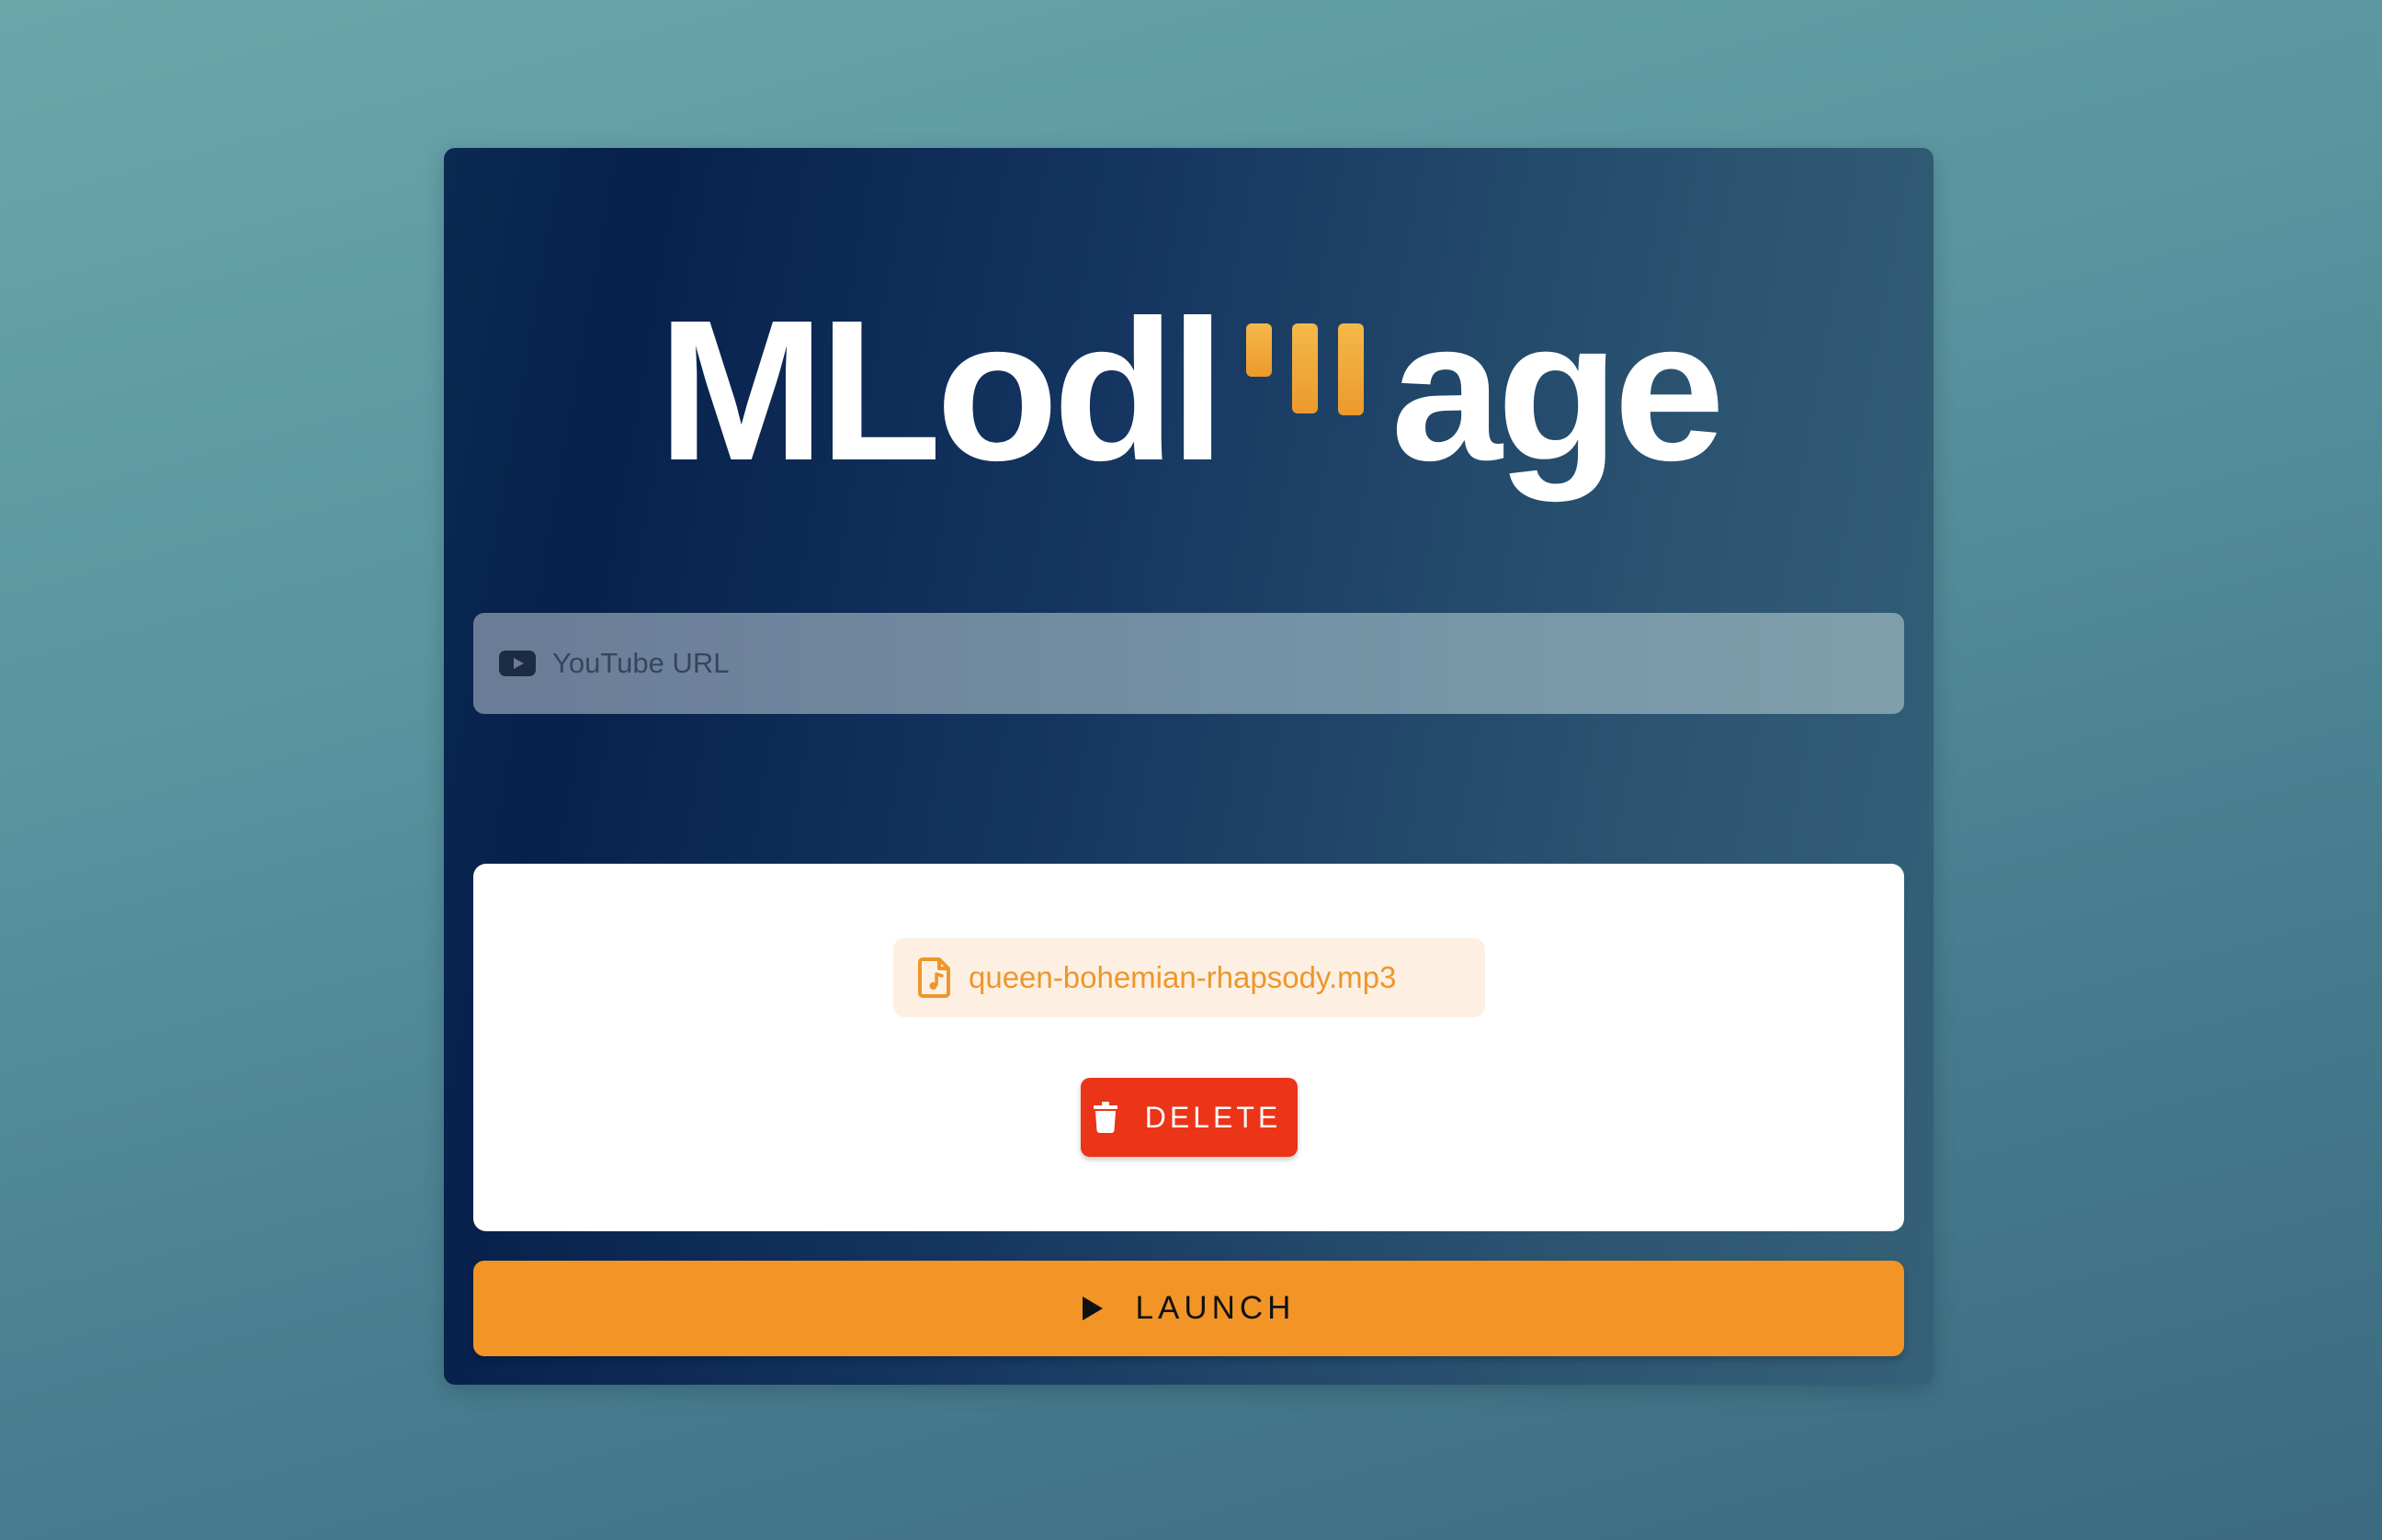 Image resolution: width=2382 pixels, height=1540 pixels. I want to click on launch-label: LAUNCH, so click(1215, 1308).